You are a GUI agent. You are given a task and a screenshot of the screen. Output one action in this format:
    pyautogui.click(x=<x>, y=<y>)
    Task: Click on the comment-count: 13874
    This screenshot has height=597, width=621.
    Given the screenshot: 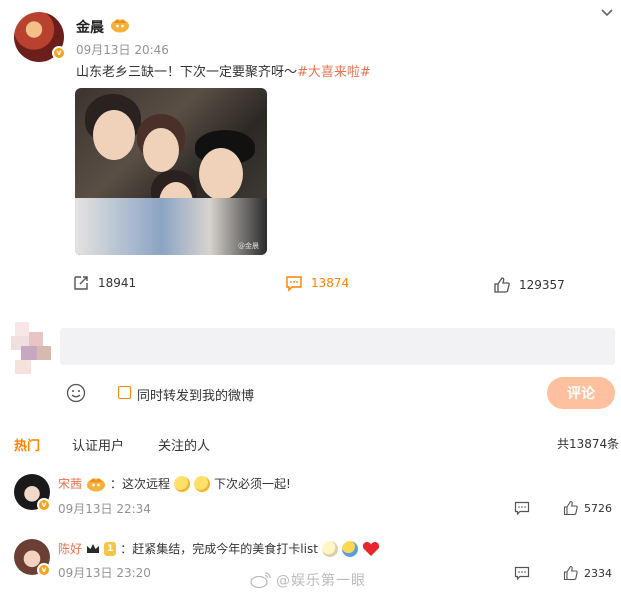 What is the action you would take?
    pyautogui.click(x=330, y=283)
    